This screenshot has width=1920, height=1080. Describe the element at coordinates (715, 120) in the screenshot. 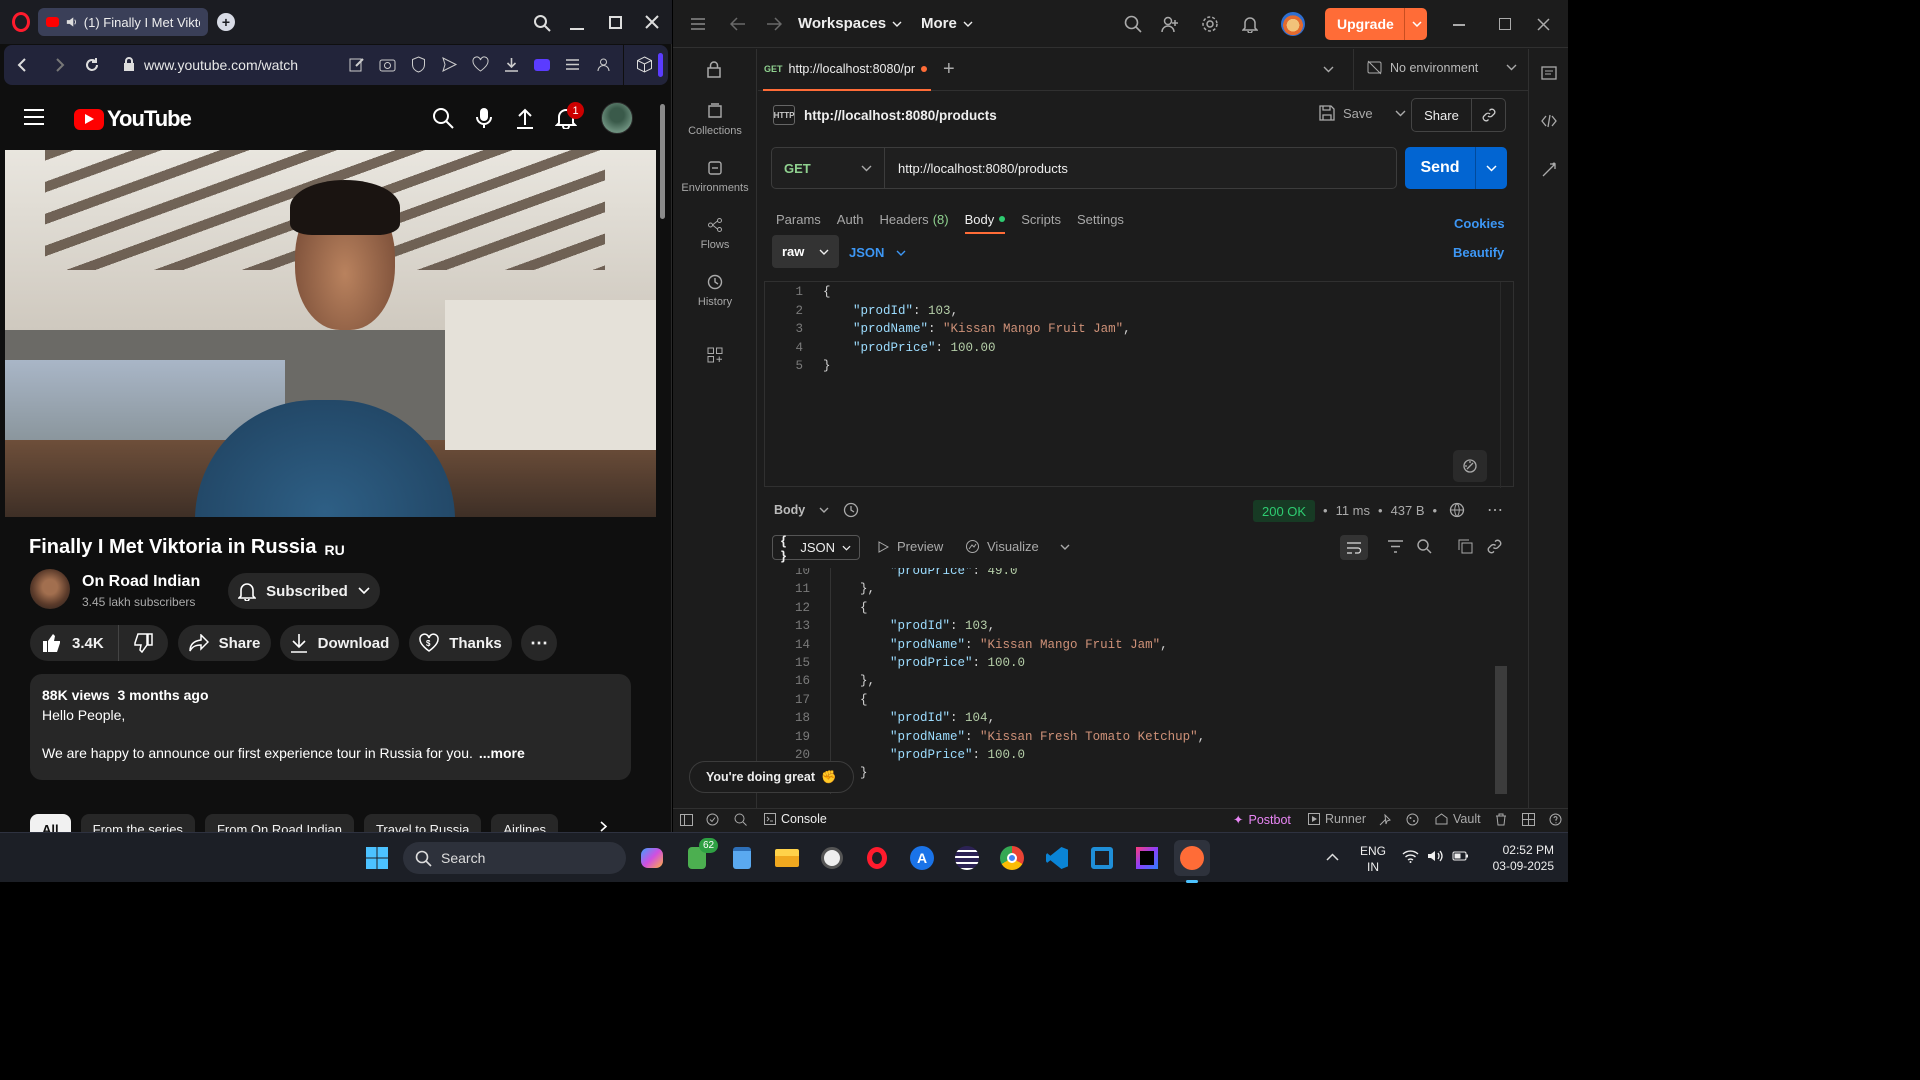

I see `sidebar-collections: Collections` at that location.